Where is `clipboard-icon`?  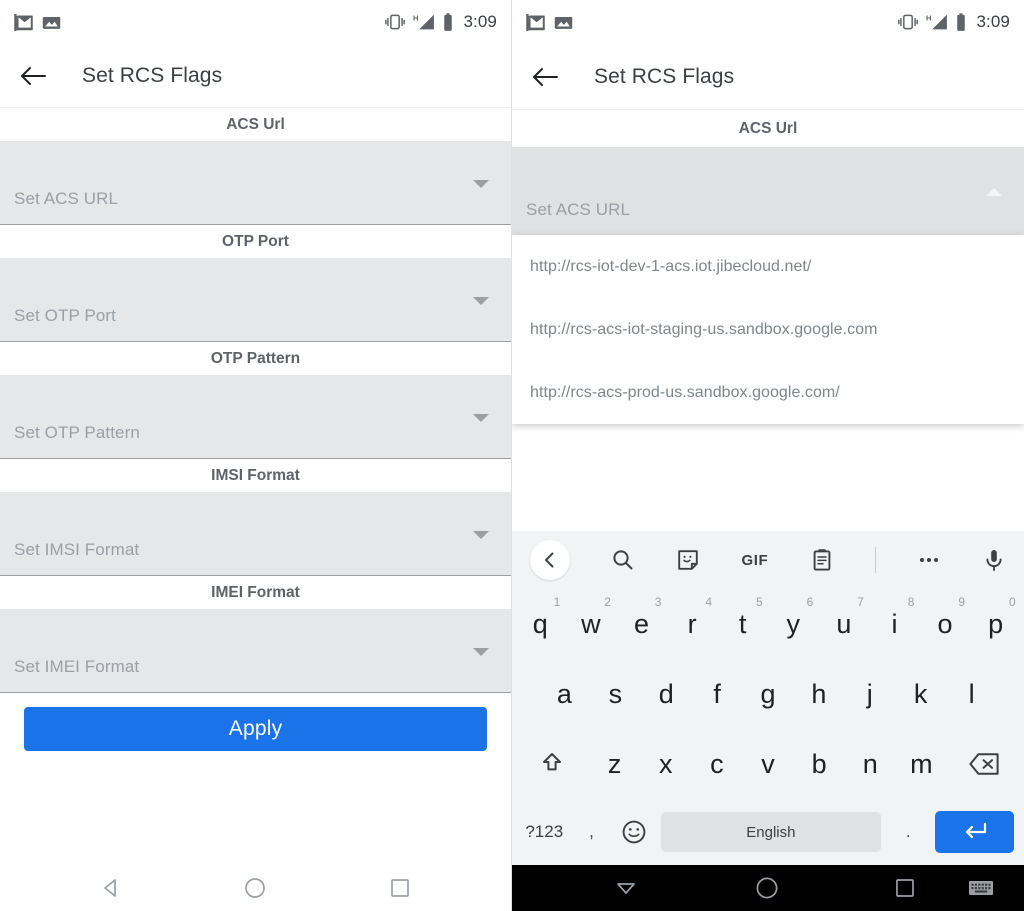 clipboard-icon is located at coordinates (822, 560).